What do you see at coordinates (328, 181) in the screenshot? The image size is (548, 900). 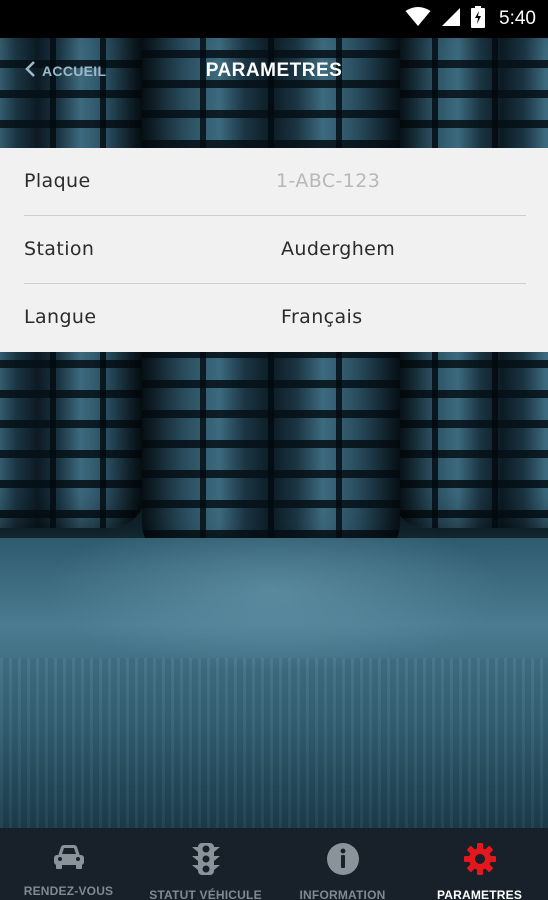 I see `plate-input: 1-ABC-123` at bounding box center [328, 181].